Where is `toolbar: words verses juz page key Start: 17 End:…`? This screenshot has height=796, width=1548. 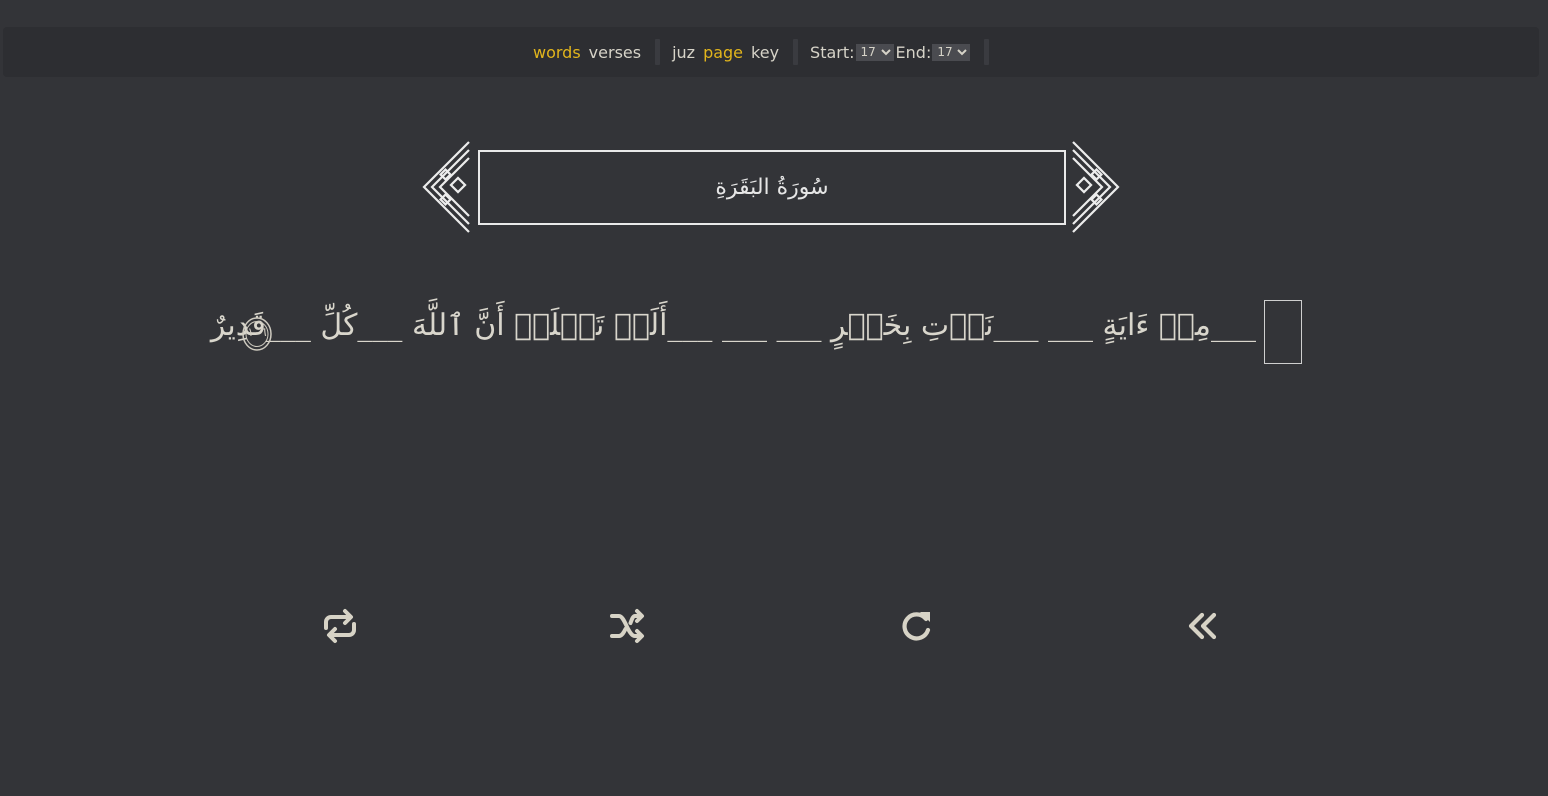
toolbar: words verses juz page key Start: 17 End:… is located at coordinates (771, 52).